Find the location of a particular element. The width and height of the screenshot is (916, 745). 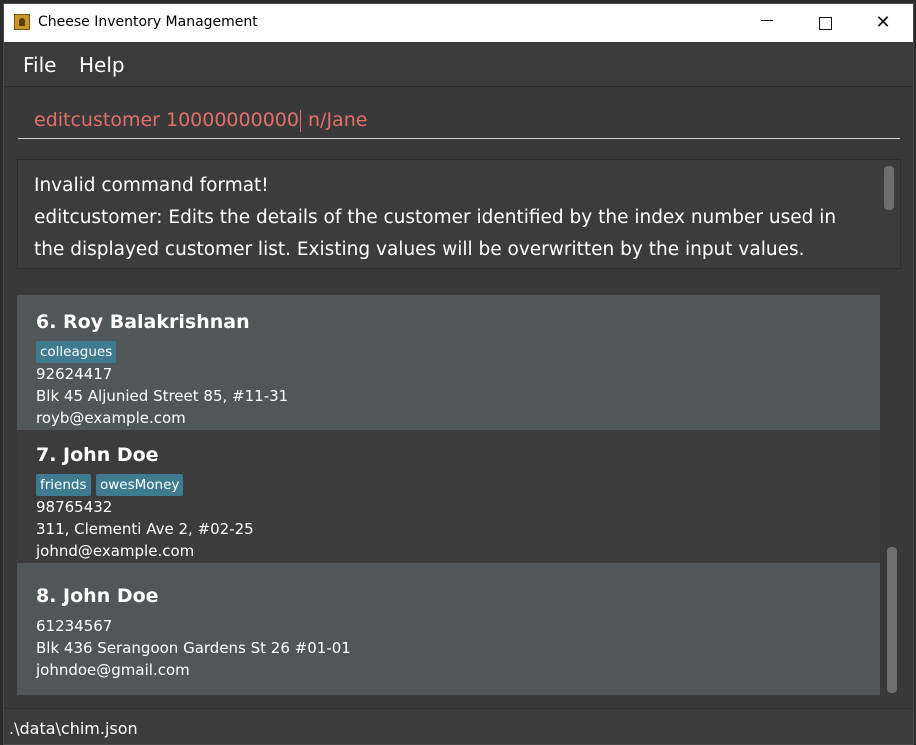

customer-name: 6. Roy Balakrishnan is located at coordinates (143, 322).